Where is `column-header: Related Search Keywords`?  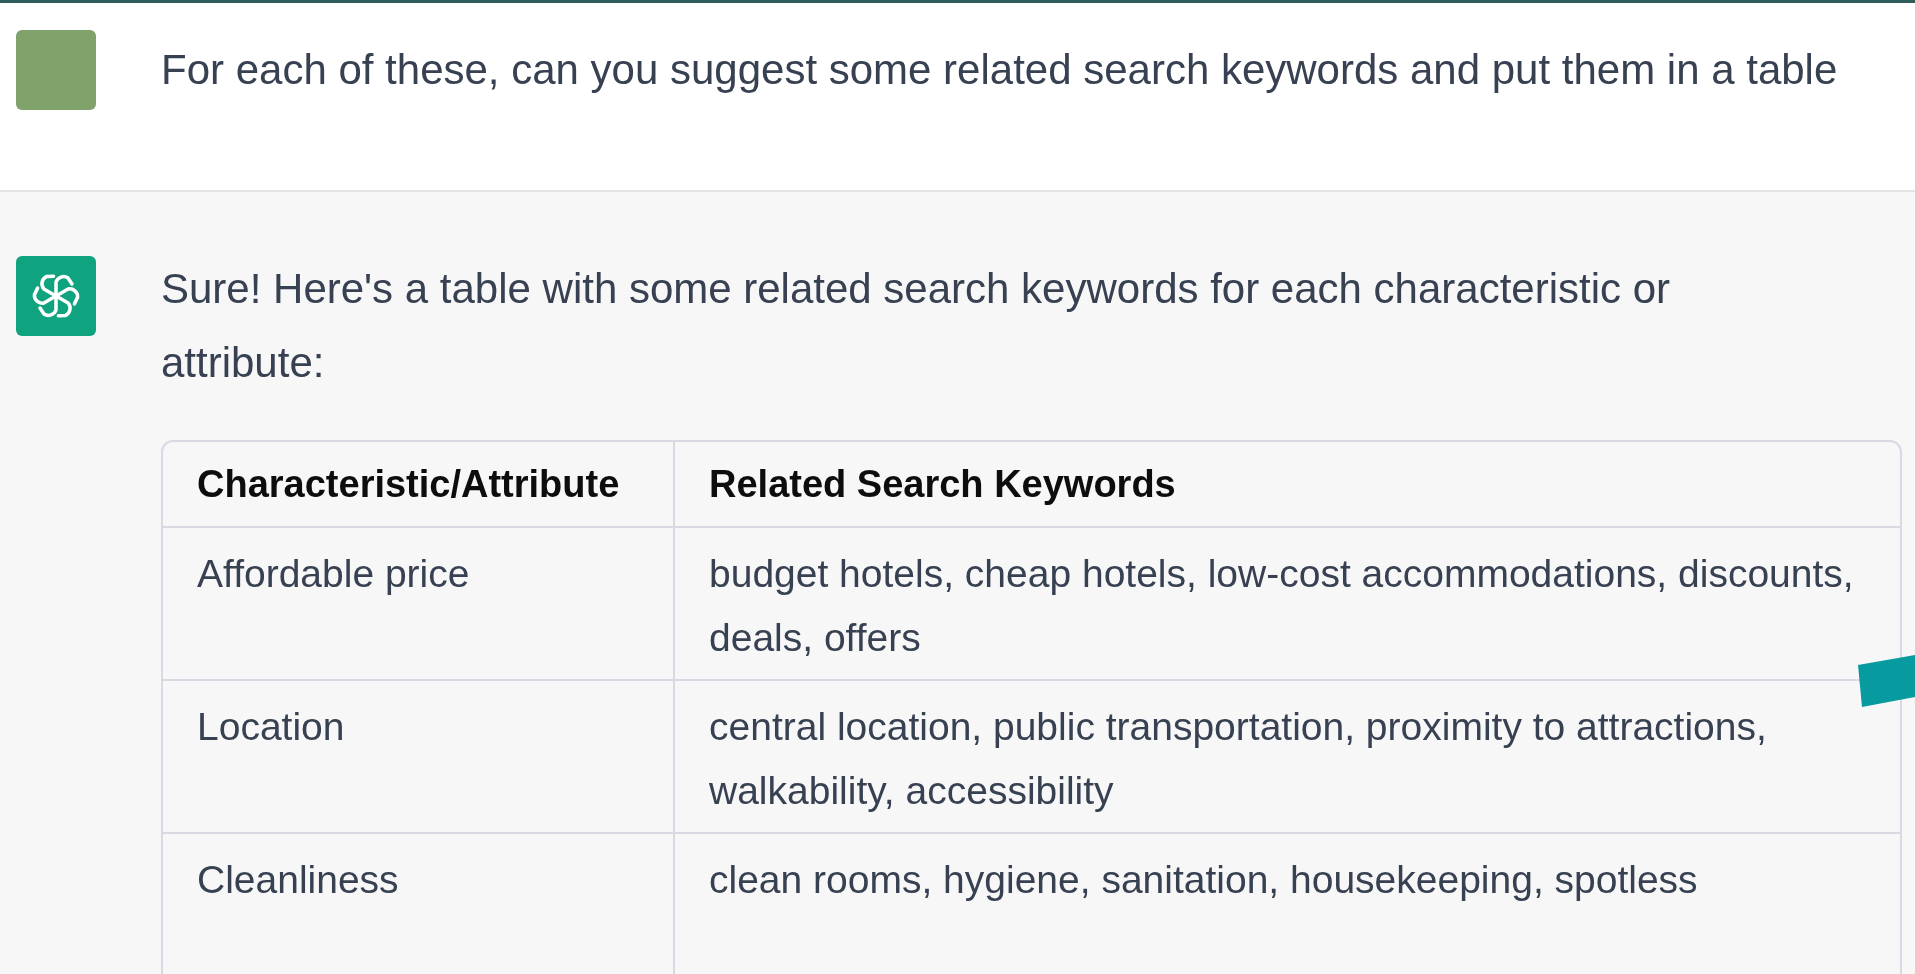
column-header: Related Search Keywords is located at coordinates (942, 484).